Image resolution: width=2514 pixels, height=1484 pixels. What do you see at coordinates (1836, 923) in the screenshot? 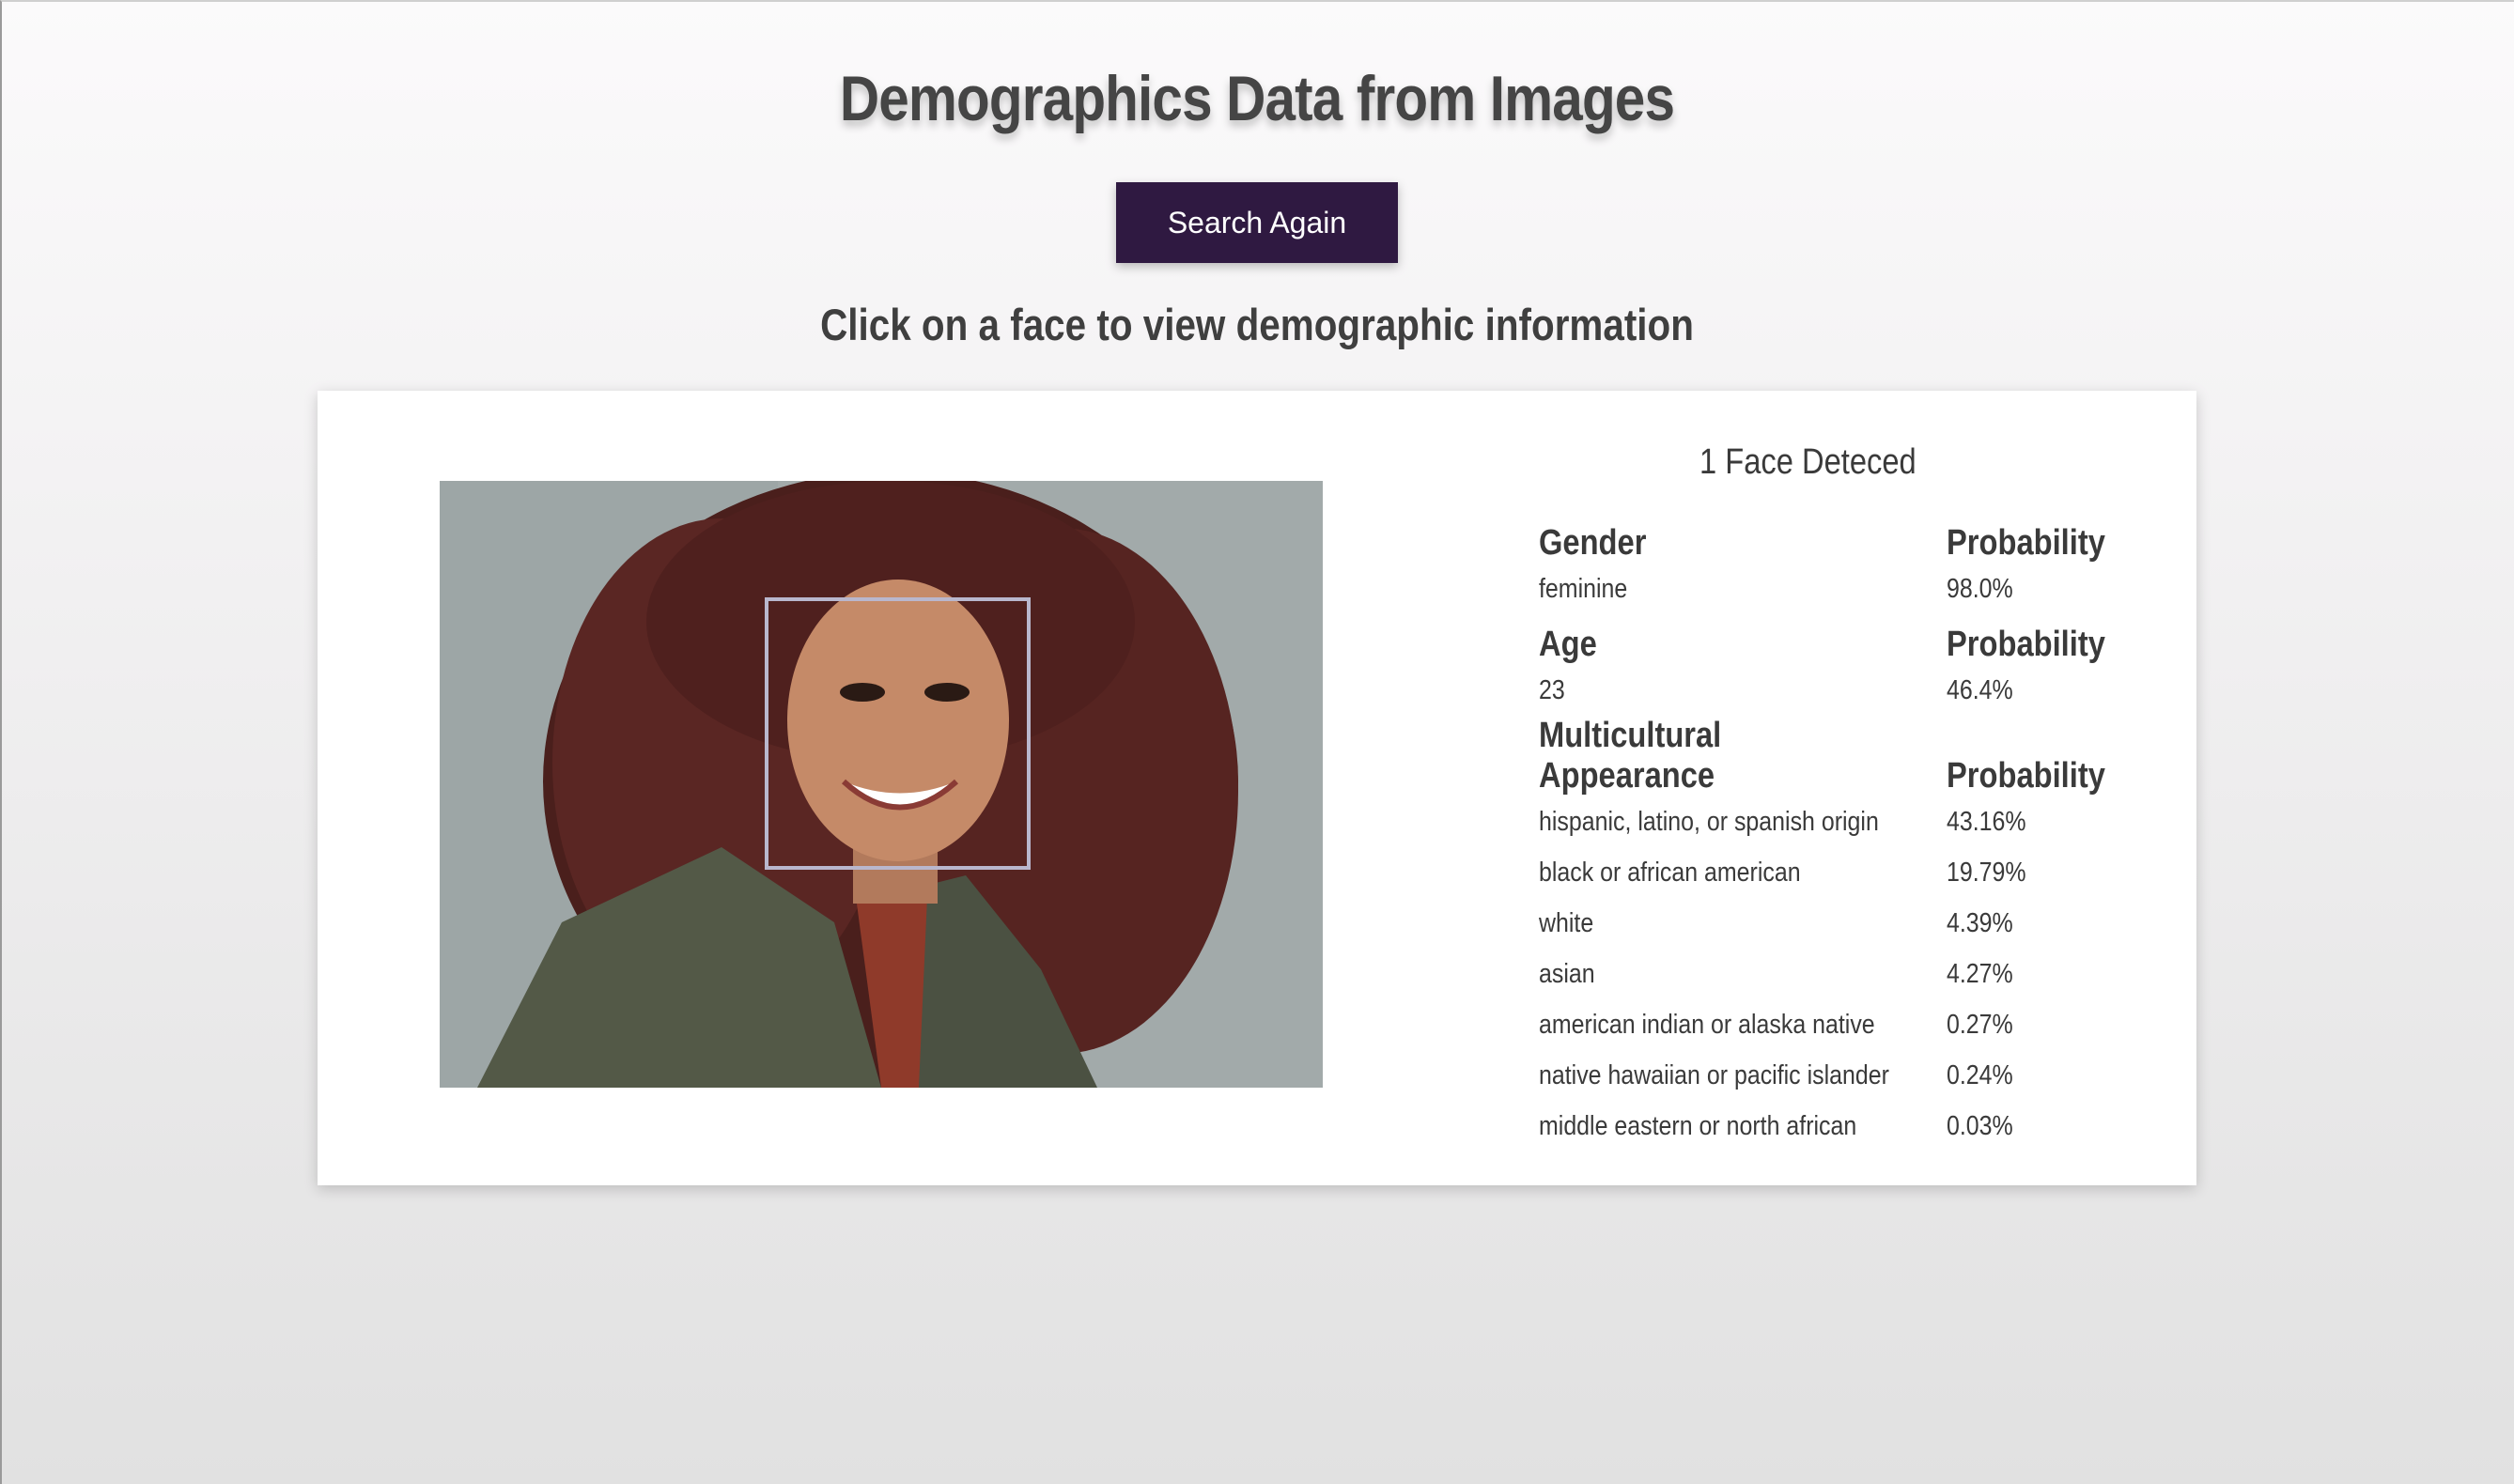
I see `multicultural-row: white 4.39%` at bounding box center [1836, 923].